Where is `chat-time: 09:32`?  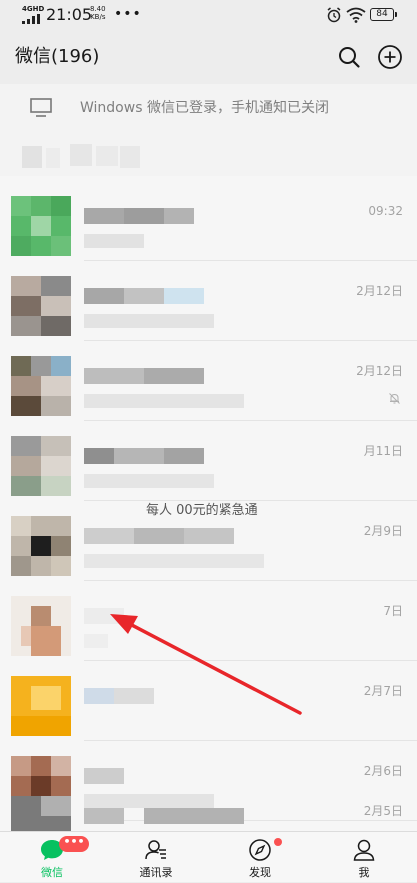 chat-time: 09:32 is located at coordinates (385, 211).